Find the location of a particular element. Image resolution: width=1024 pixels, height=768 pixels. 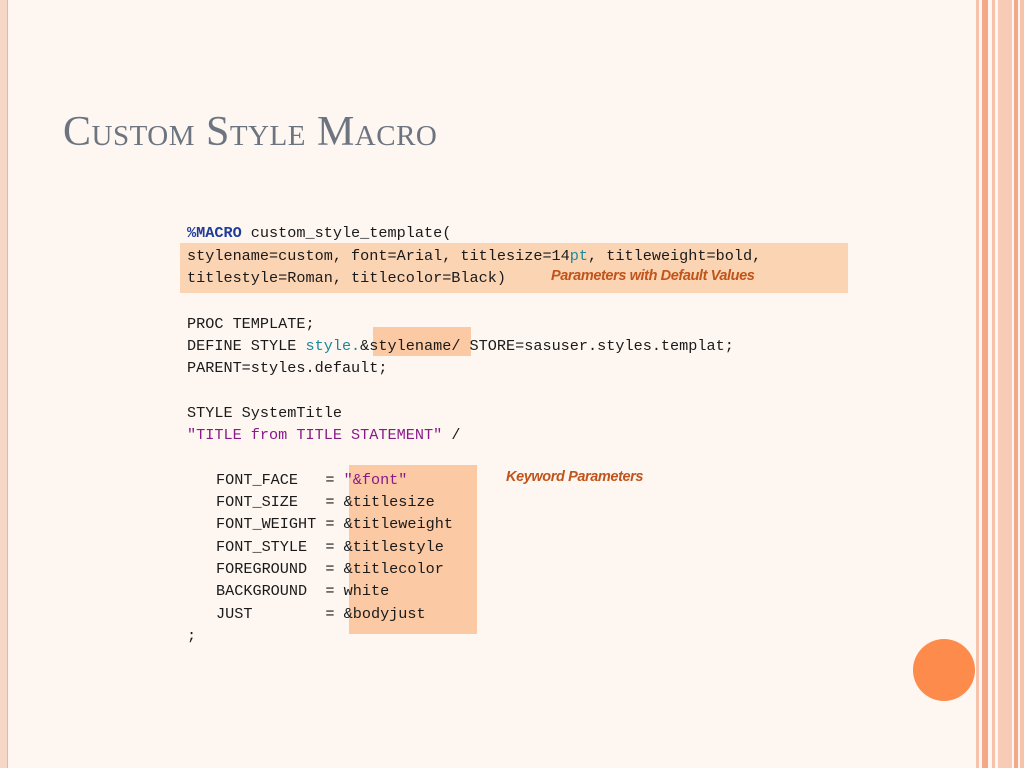

code-attr-row: FONT_WEIGHT = &titleweight is located at coordinates (334, 524).